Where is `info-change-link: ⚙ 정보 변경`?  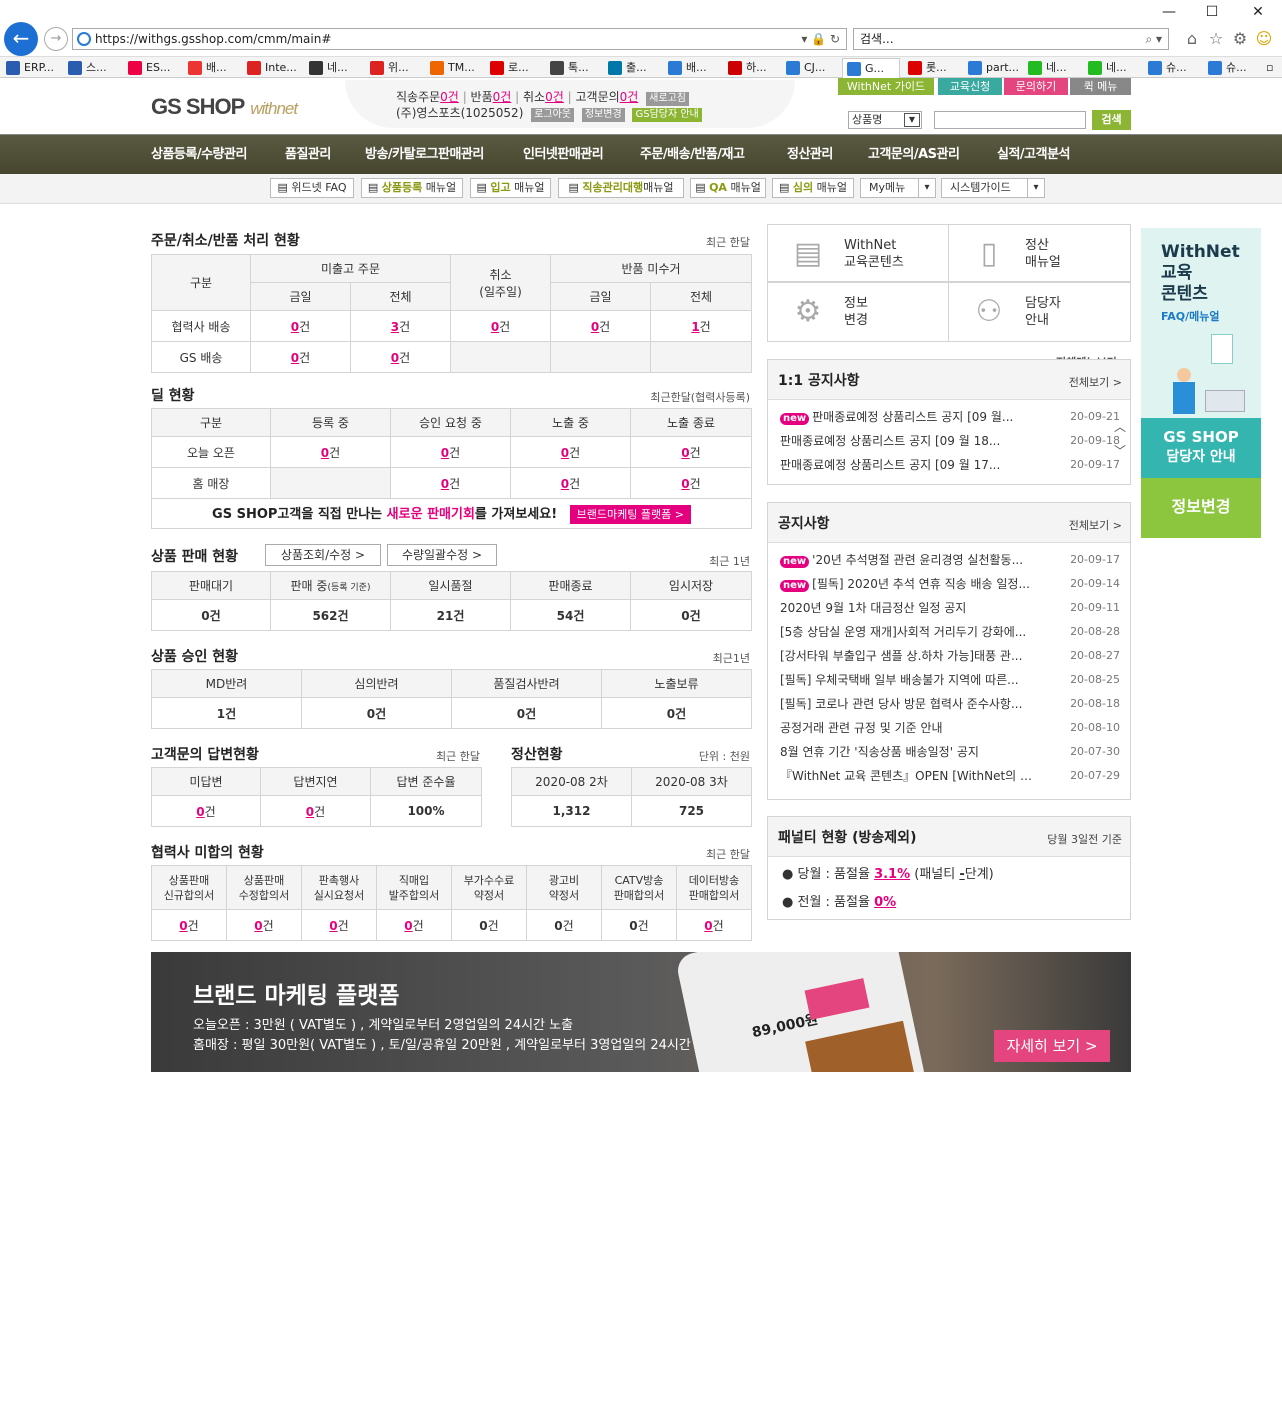
info-change-link: ⚙ 정보 변경 is located at coordinates (858, 312).